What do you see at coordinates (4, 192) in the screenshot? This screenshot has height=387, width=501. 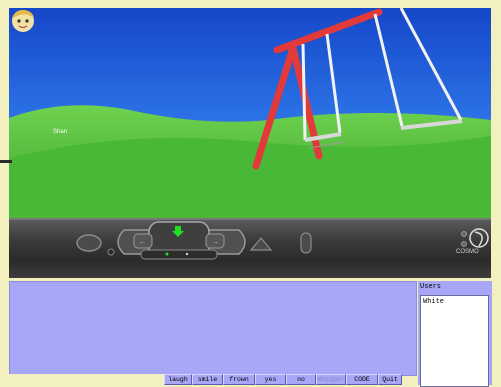 I see `window-frame` at bounding box center [4, 192].